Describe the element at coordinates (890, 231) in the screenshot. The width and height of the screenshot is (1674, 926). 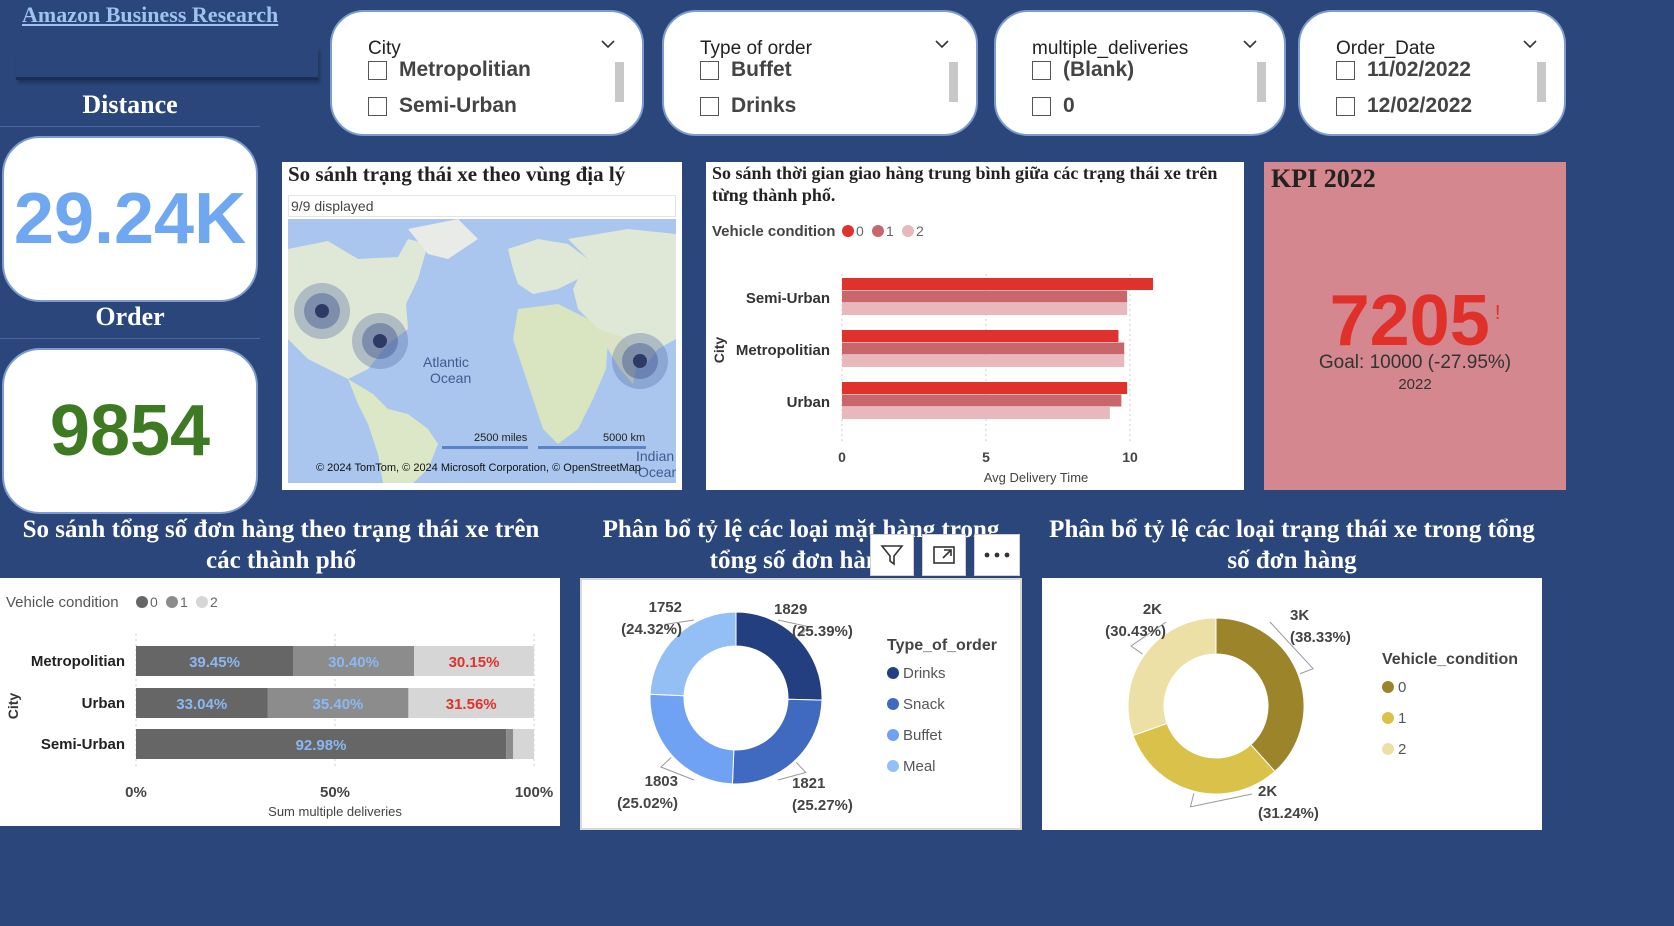
I see `legend-label: 1` at that location.